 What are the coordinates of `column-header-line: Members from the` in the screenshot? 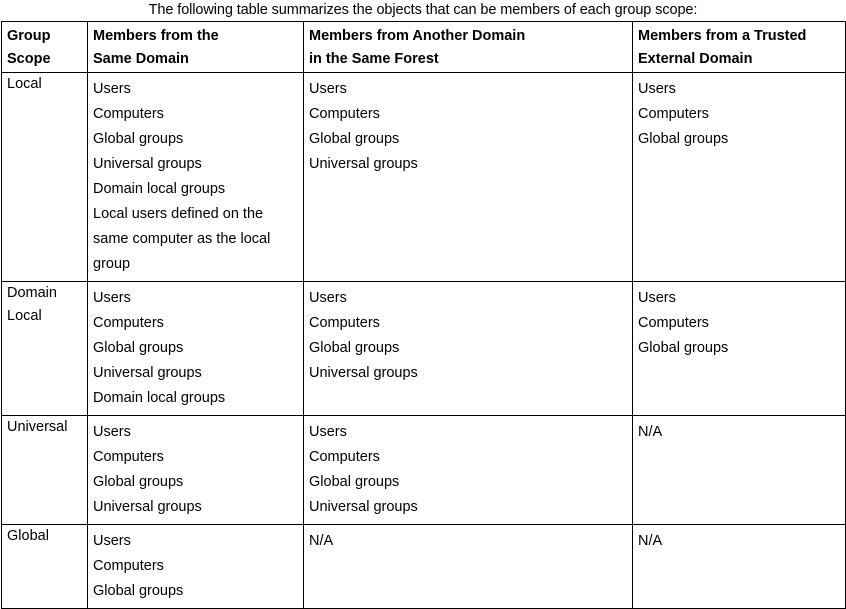 It's located at (156, 36).